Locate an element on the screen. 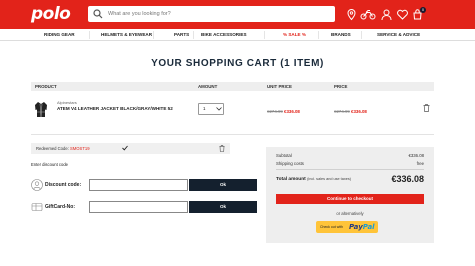 This screenshot has width=475, height=266. price-new: €336.08 is located at coordinates (359, 111).